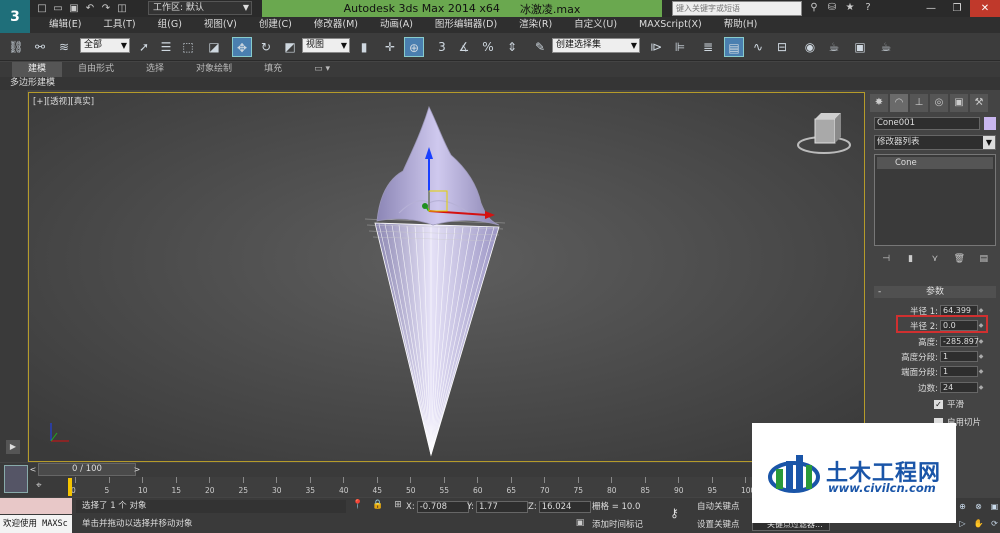  What do you see at coordinates (442, 506) in the screenshot?
I see `x-input: -0.708` at bounding box center [442, 506].